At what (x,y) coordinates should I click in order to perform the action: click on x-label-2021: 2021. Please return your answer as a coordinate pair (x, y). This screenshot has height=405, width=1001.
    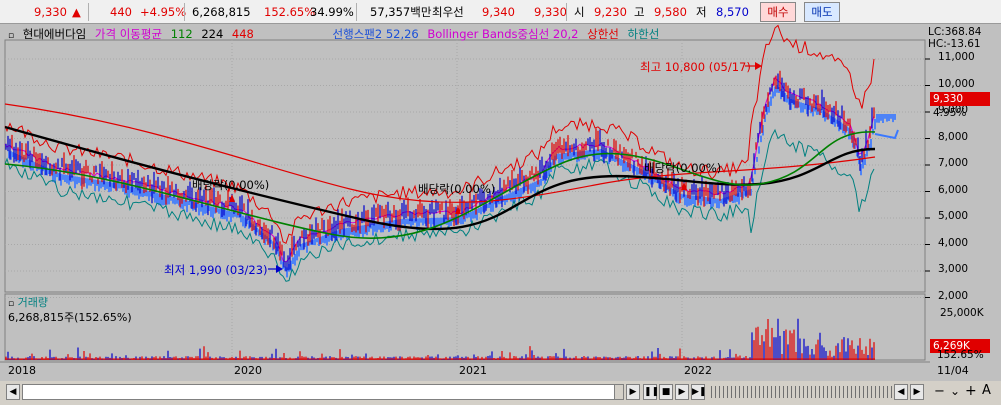
    Looking at the image, I should click on (473, 370).